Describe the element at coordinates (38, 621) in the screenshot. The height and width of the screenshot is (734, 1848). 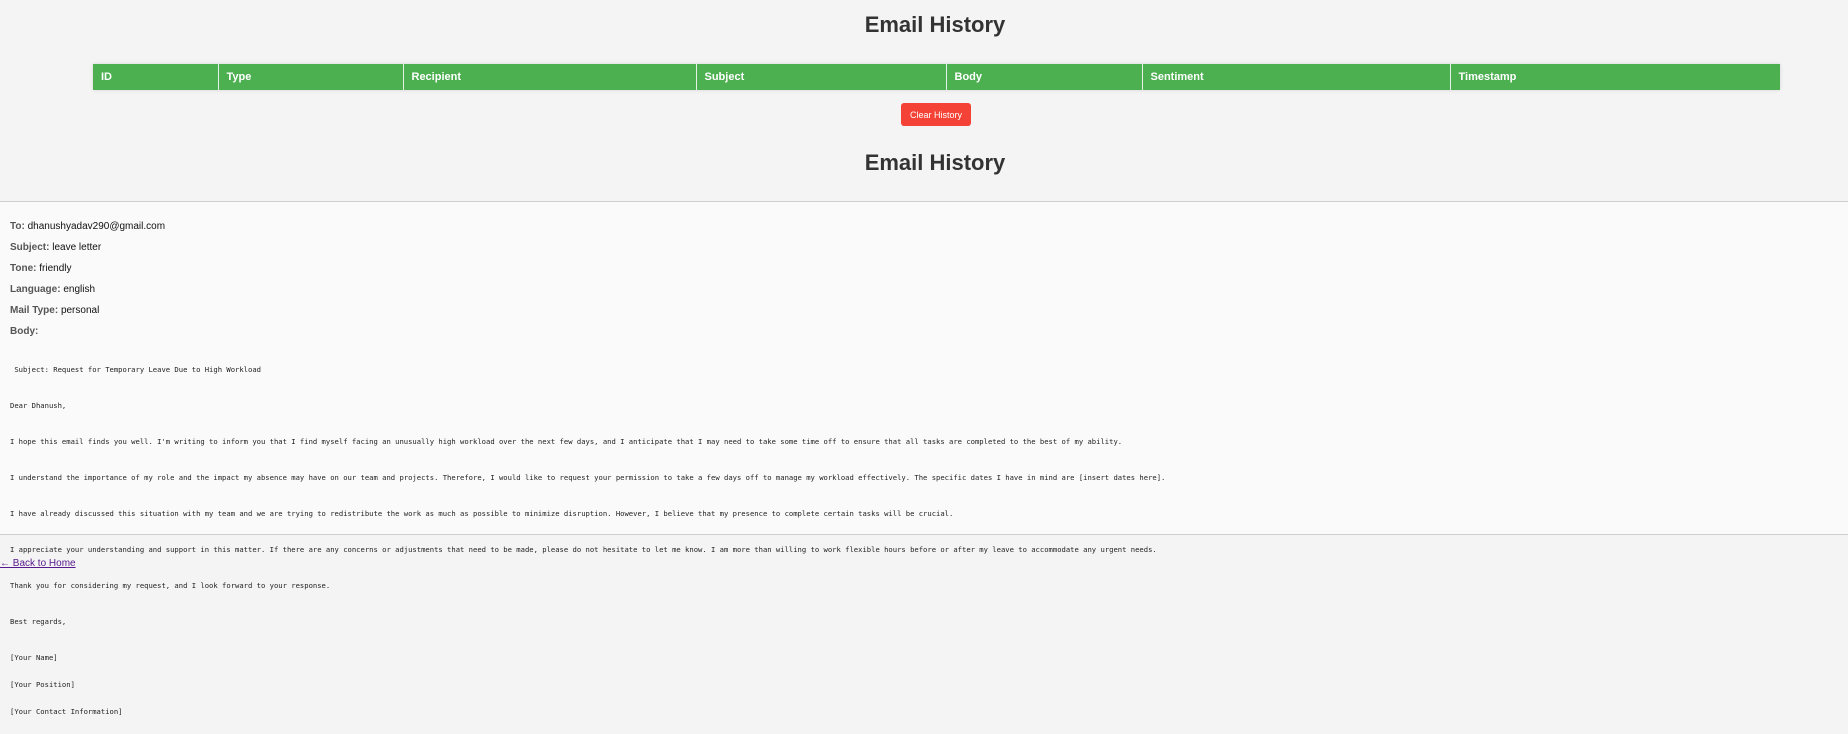
I see `body-closing: Best regards,` at that location.